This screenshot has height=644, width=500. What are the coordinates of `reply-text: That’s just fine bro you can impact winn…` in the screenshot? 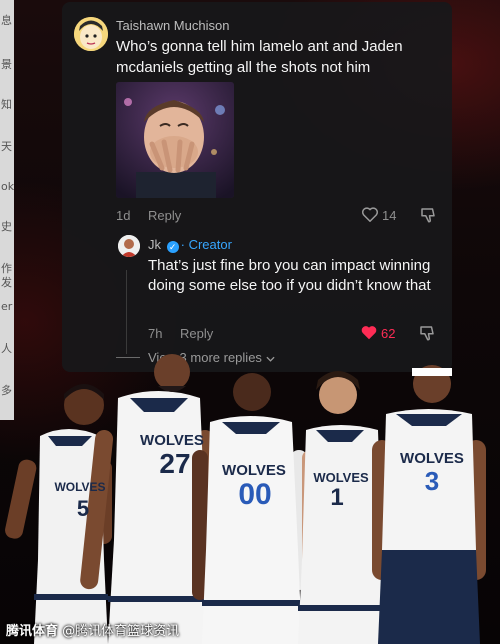 It's located at (289, 275).